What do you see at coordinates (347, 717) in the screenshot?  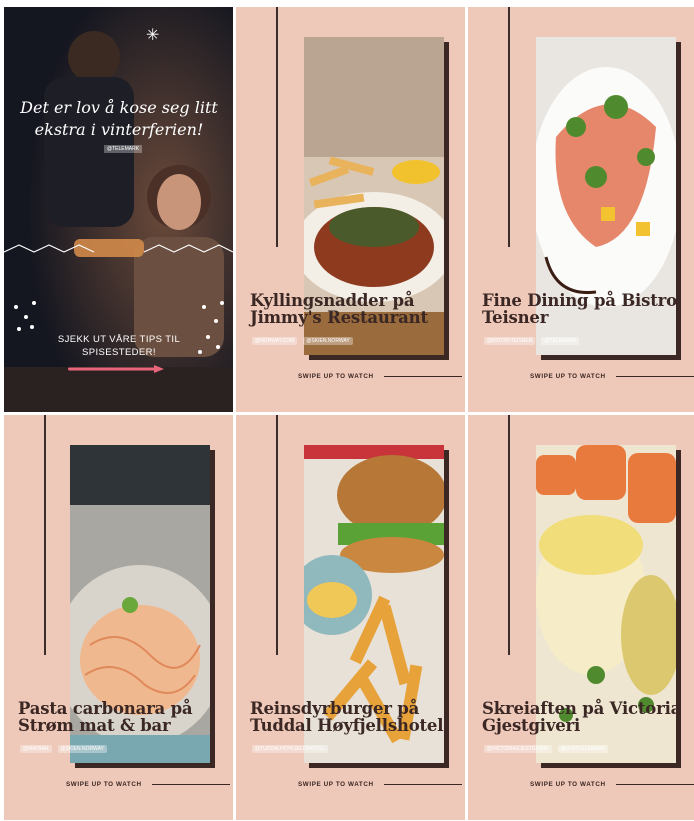 I see `card-title: Reinsdyrburger på Tuddal Høyfjellshotel` at bounding box center [347, 717].